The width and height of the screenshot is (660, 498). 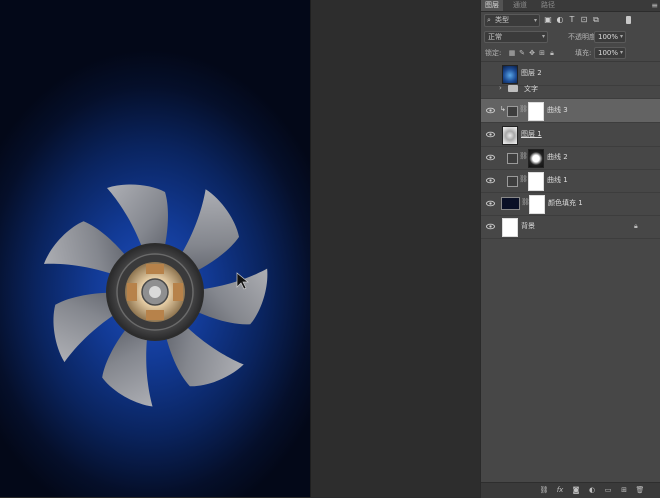 What do you see at coordinates (570, 135) in the screenshot?
I see `layer-row: 图层 1` at bounding box center [570, 135].